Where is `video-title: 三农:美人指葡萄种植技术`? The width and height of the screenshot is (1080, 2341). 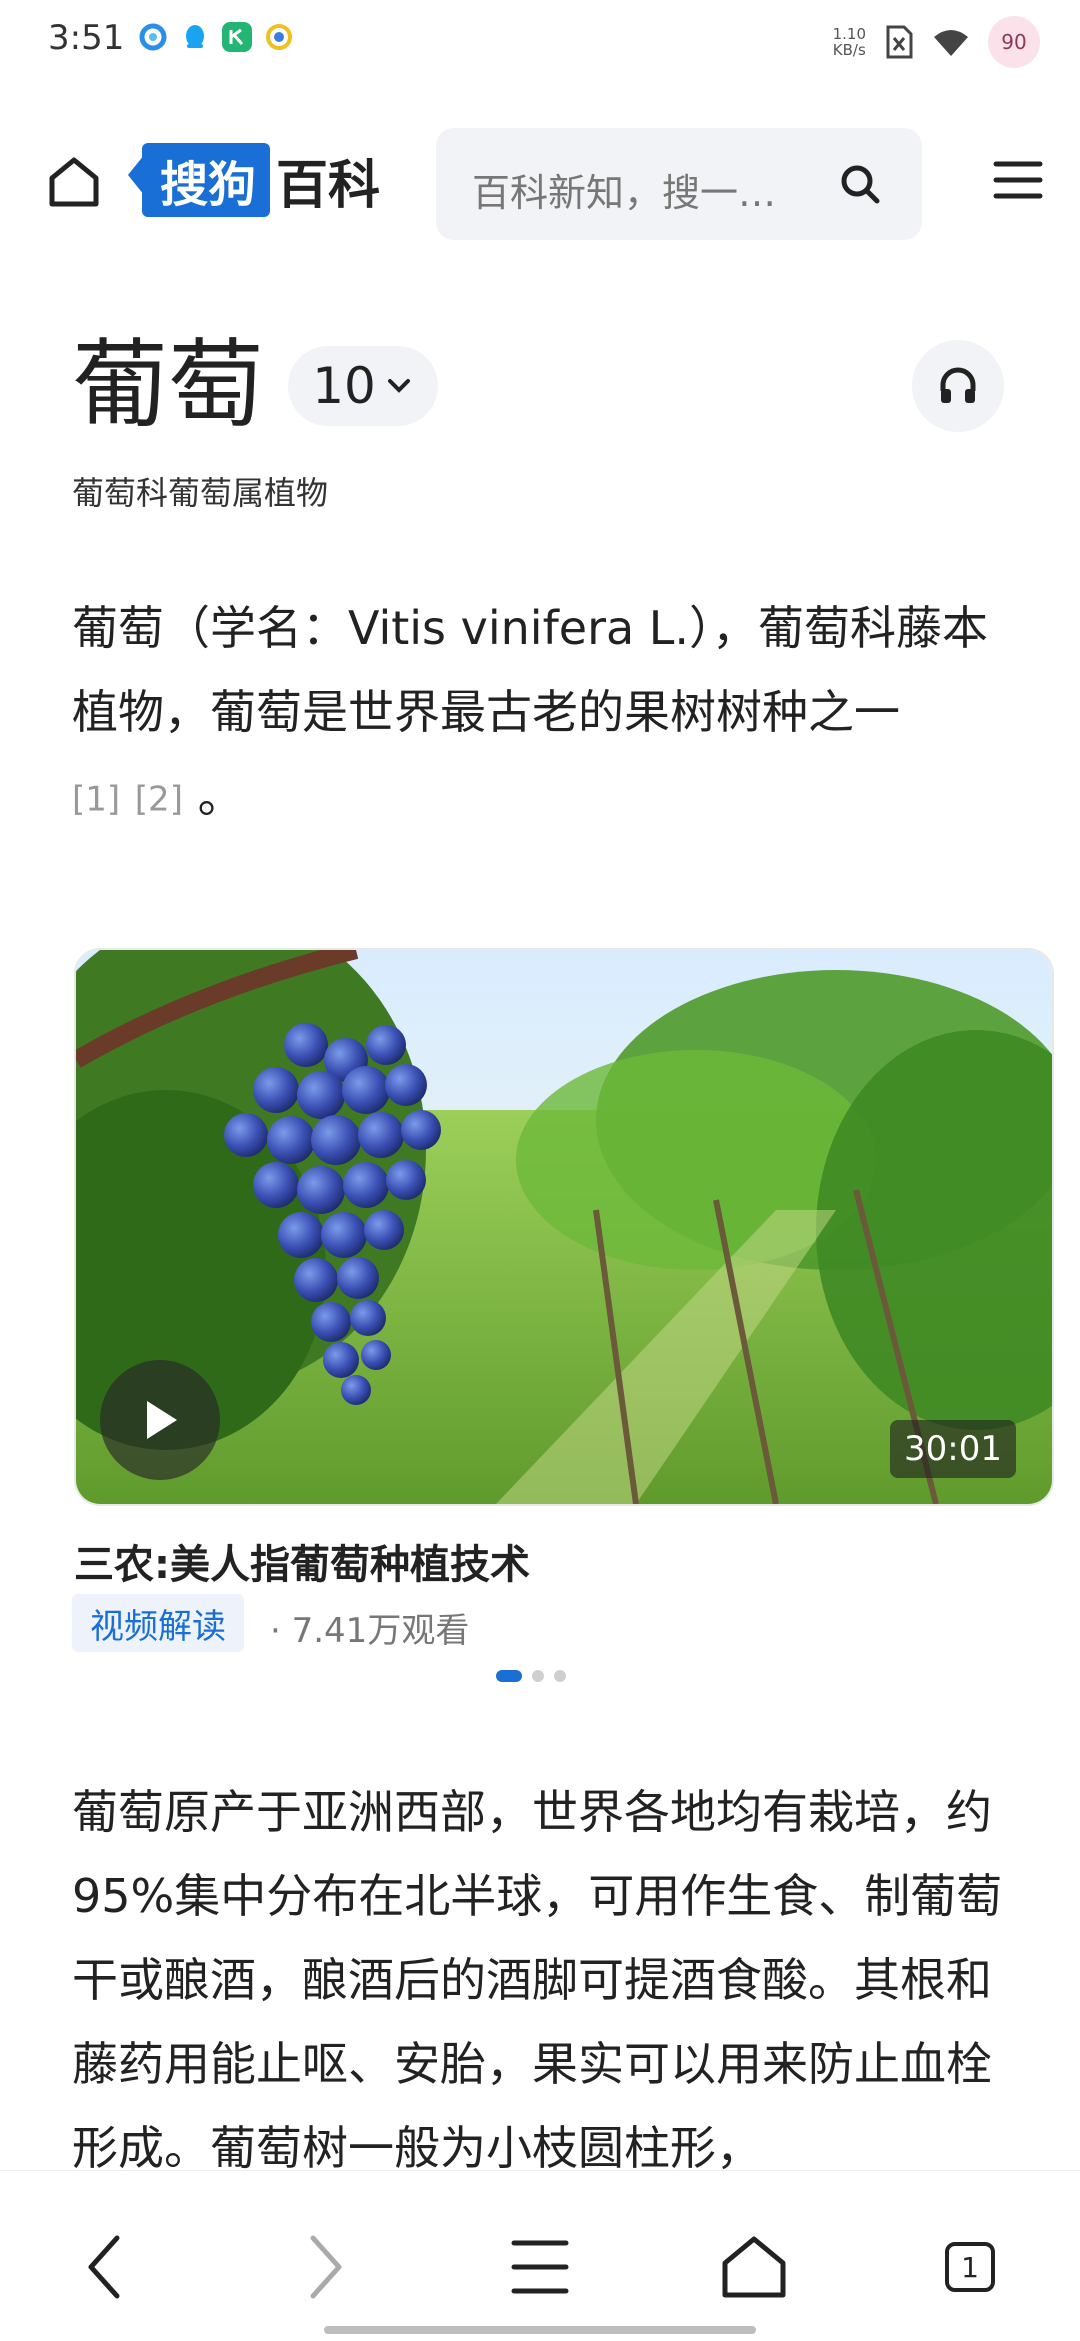 video-title: 三农:美人指葡萄种植技术 is located at coordinates (302, 1561).